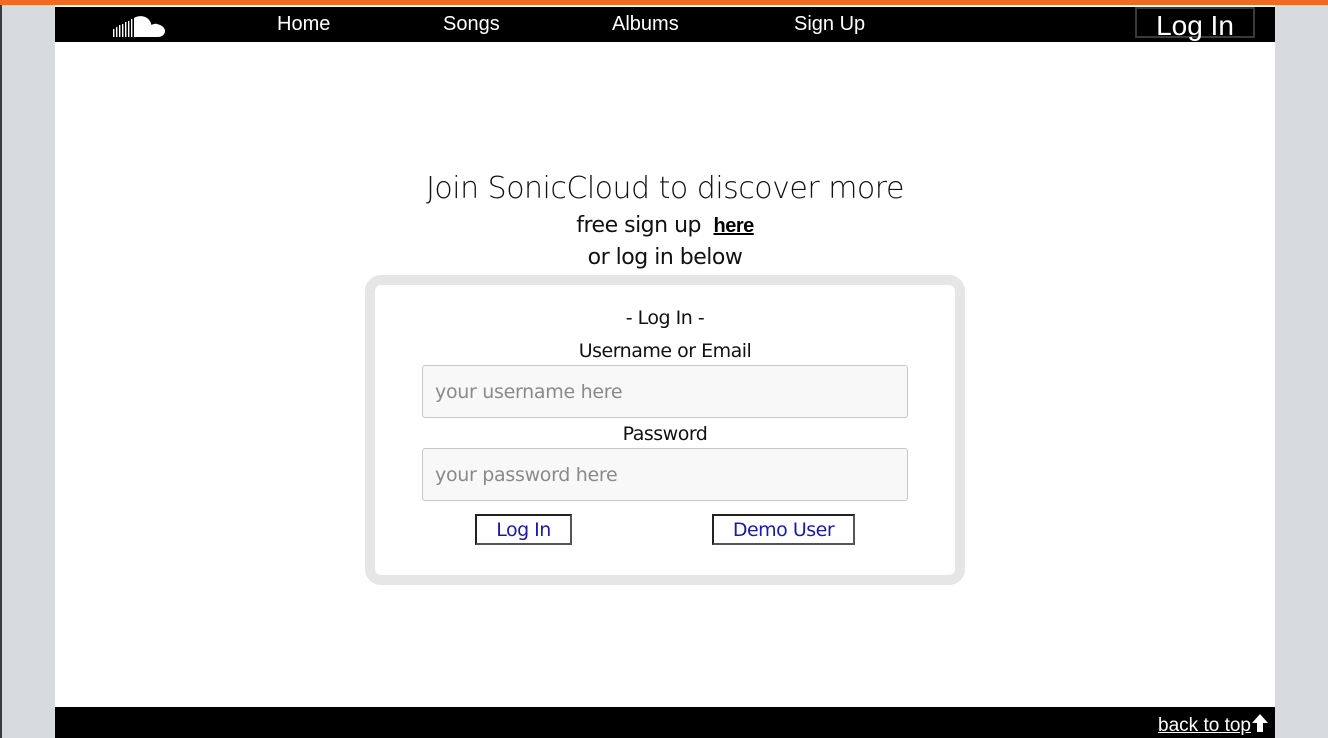  What do you see at coordinates (140, 27) in the screenshot?
I see `soundcloud-cloud-icon` at bounding box center [140, 27].